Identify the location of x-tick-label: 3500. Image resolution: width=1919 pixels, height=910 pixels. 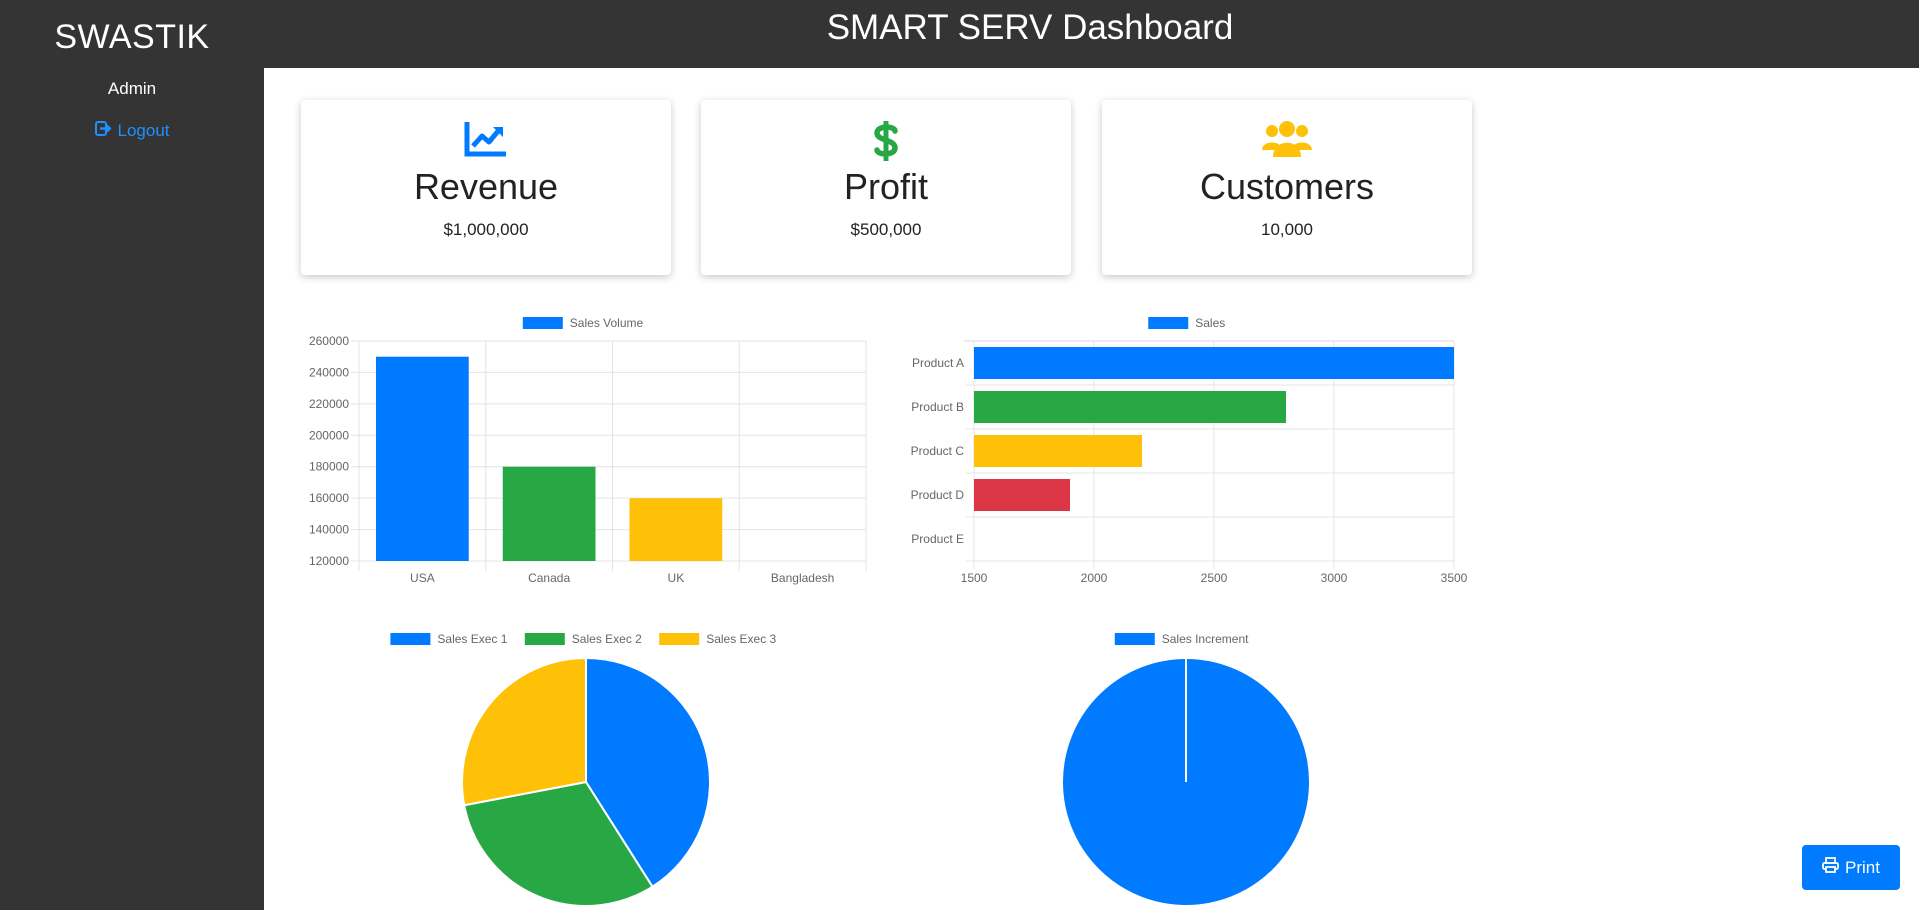
(1454, 578).